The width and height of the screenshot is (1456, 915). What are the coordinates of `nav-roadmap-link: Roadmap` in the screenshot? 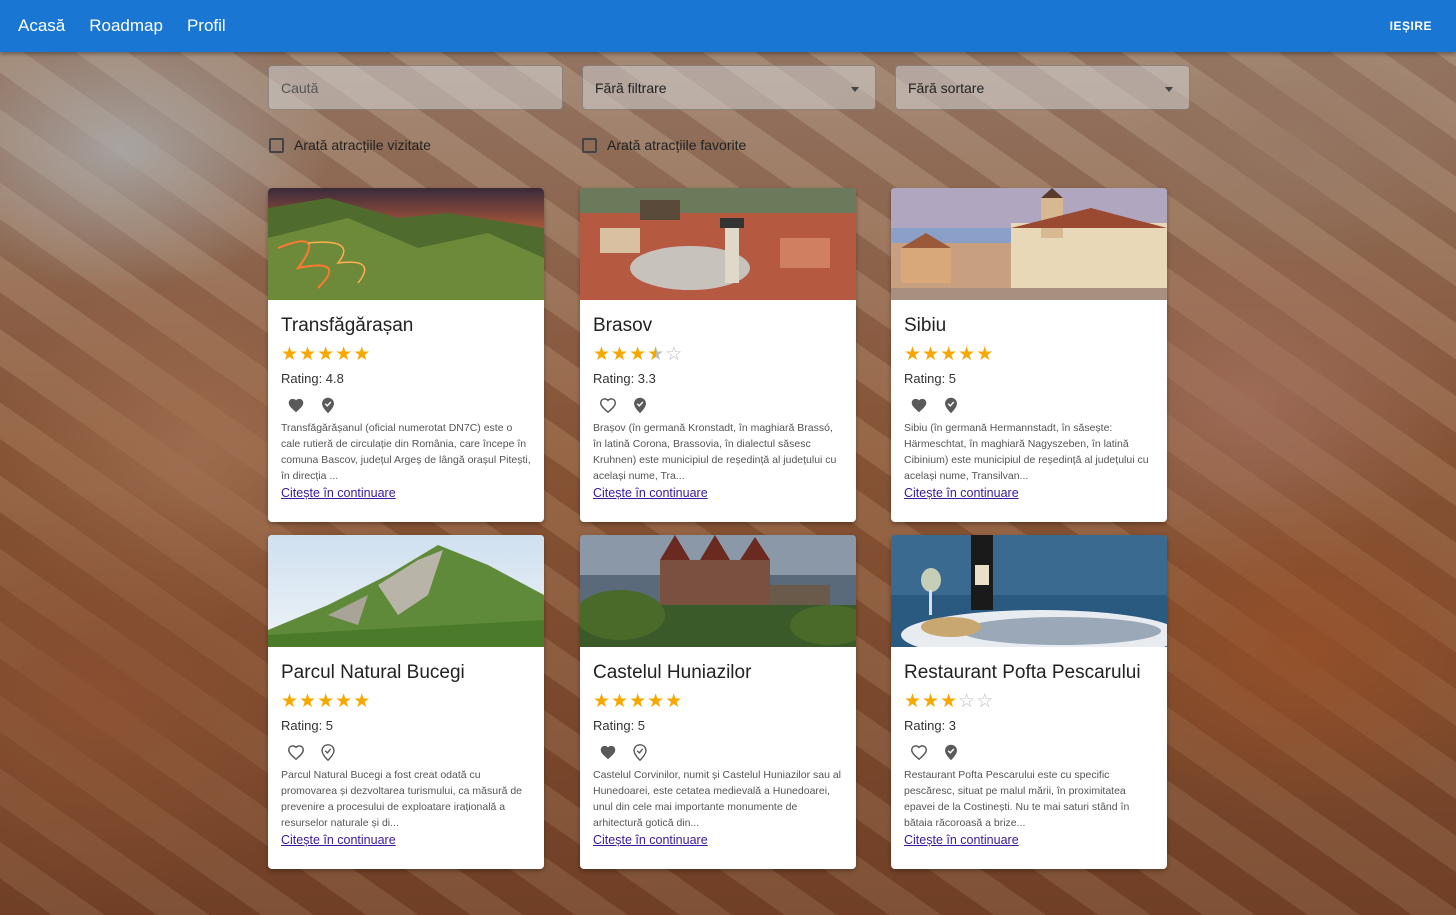 It's located at (126, 26).